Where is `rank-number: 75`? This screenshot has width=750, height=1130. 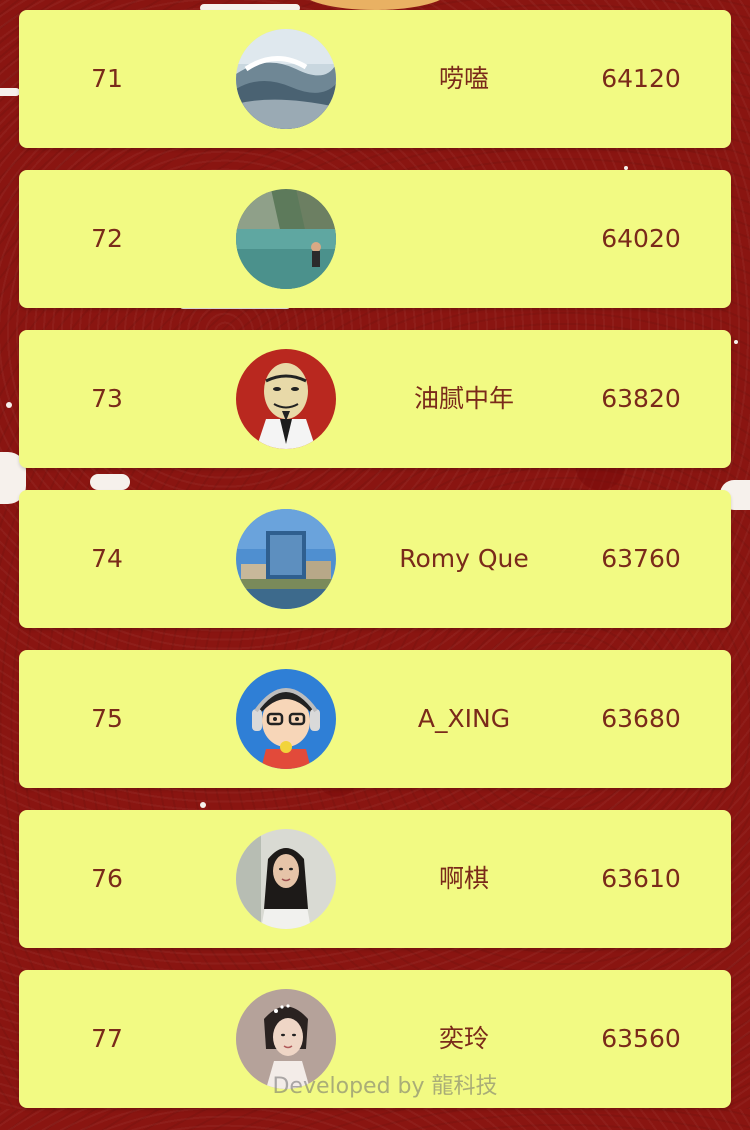 rank-number: 75 is located at coordinates (107, 718).